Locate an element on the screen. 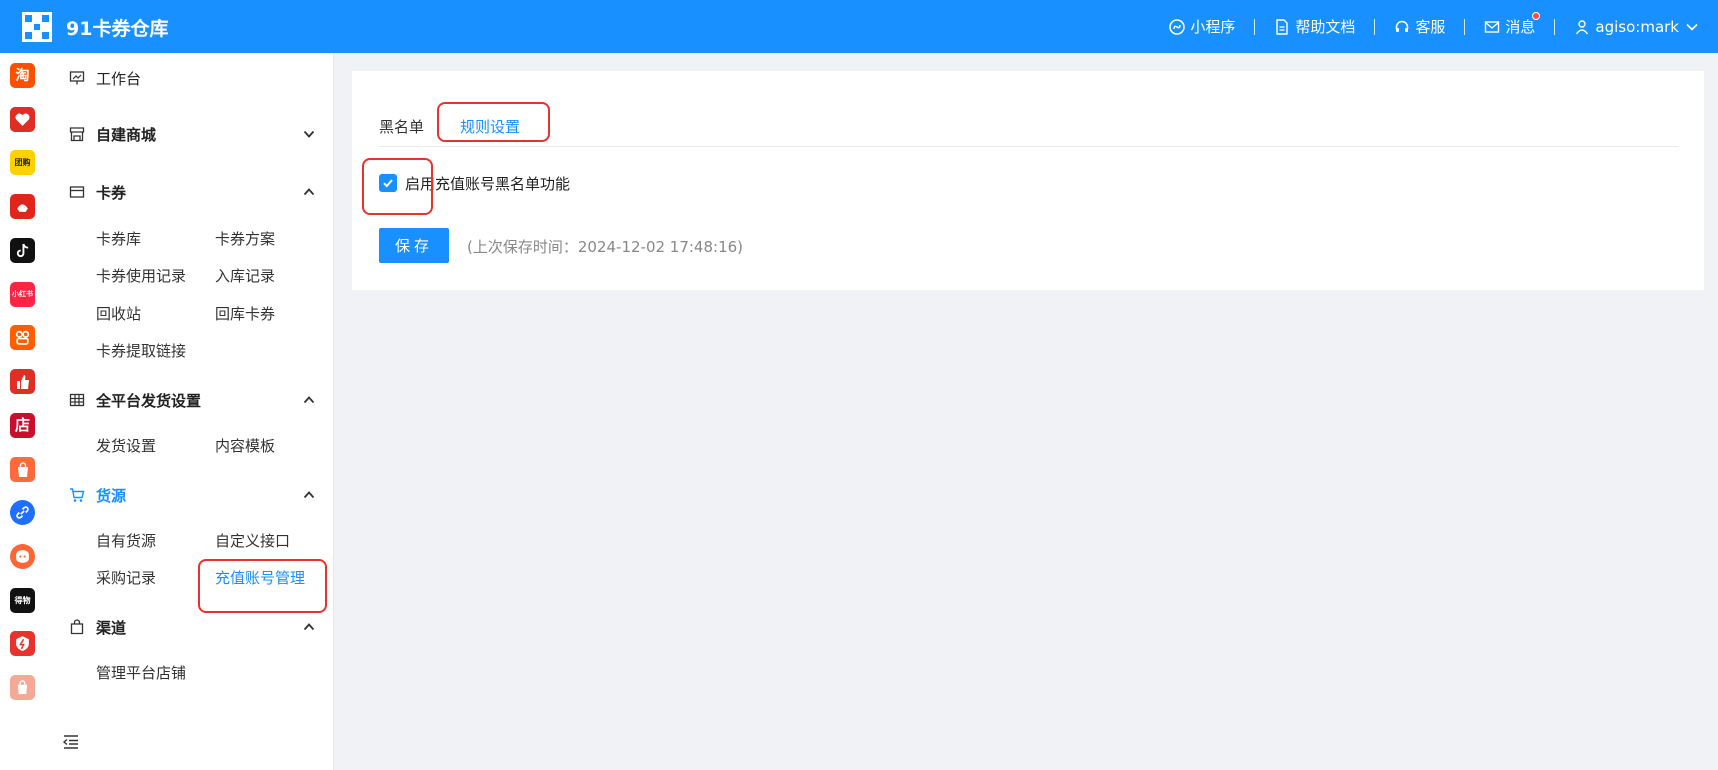 The width and height of the screenshot is (1718, 770). tab-blacklist: 黑名单 is located at coordinates (401, 126).